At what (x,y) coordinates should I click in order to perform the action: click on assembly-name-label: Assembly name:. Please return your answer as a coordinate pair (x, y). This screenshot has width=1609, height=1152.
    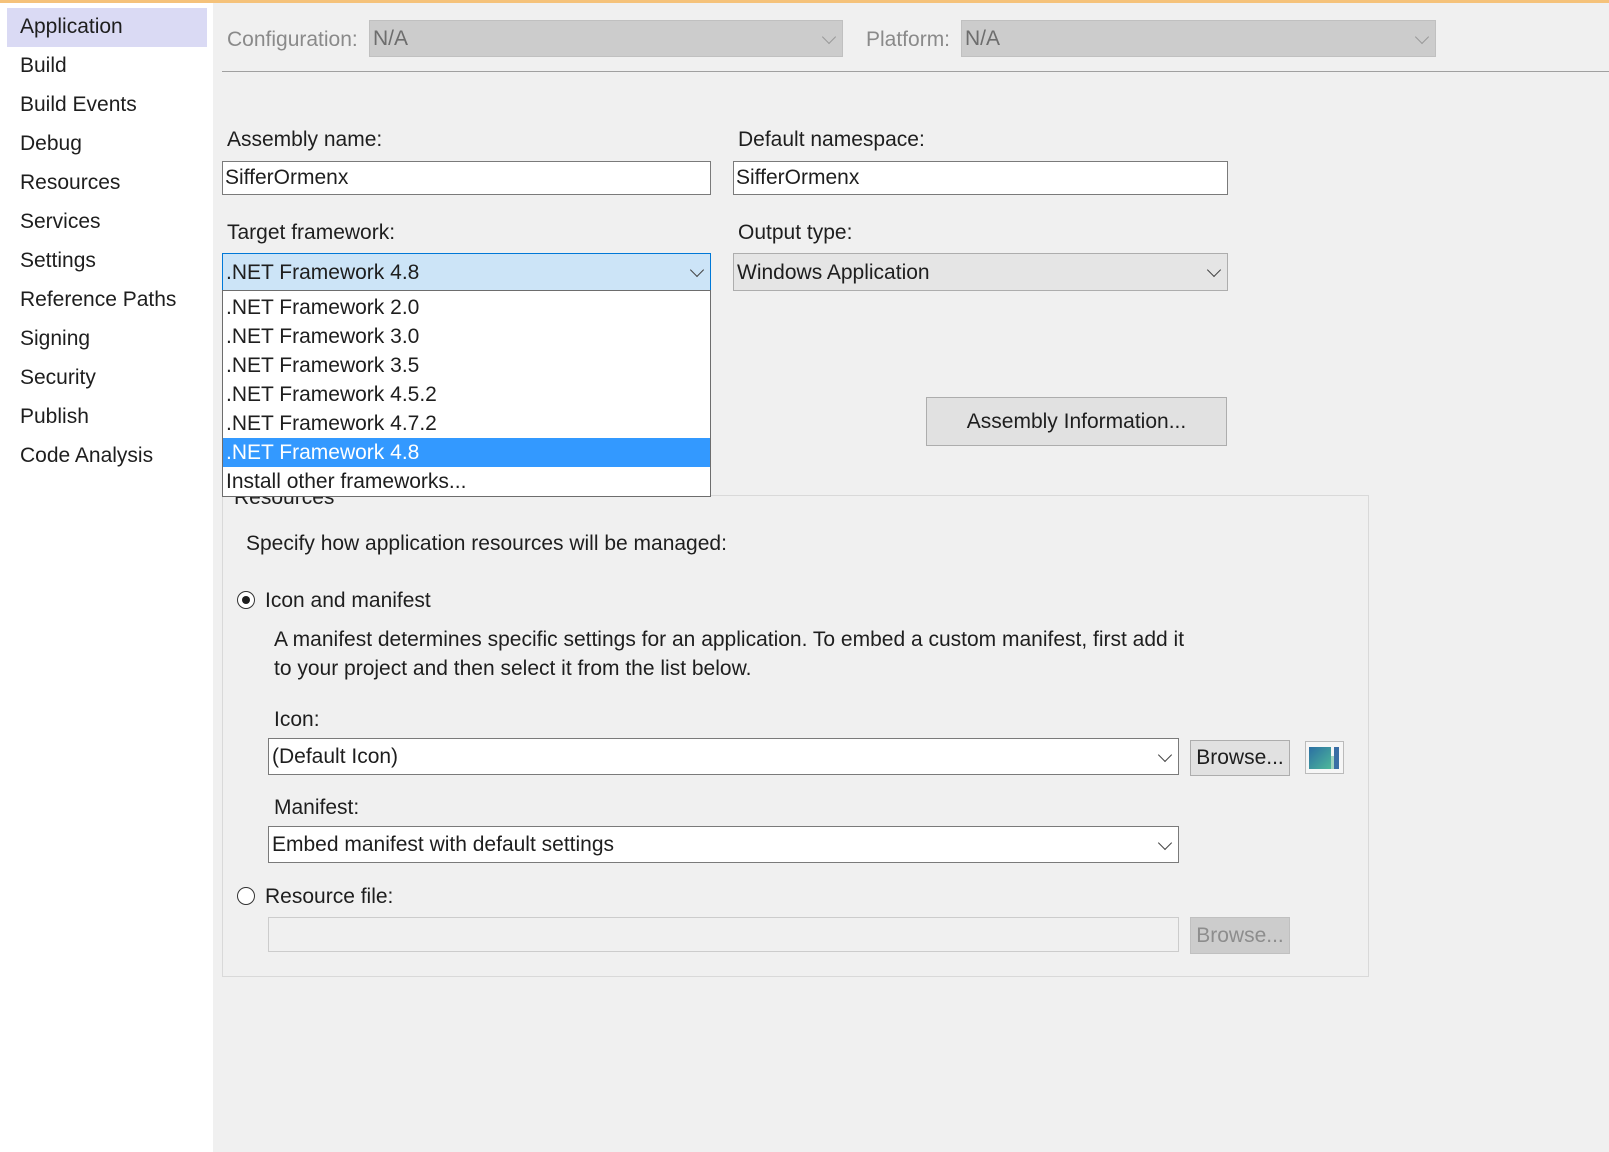
    Looking at the image, I should click on (305, 139).